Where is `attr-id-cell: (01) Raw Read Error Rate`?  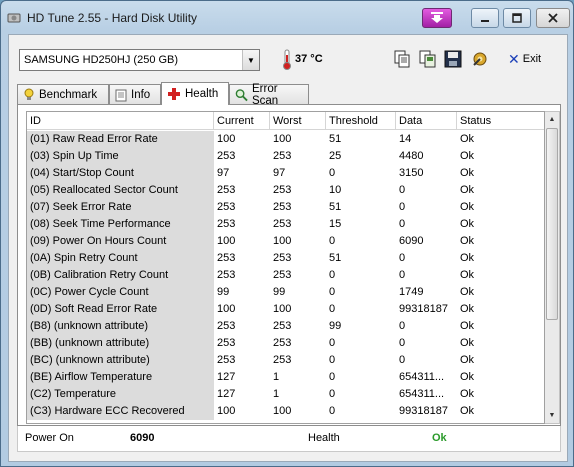 attr-id-cell: (01) Raw Read Error Rate is located at coordinates (120, 139).